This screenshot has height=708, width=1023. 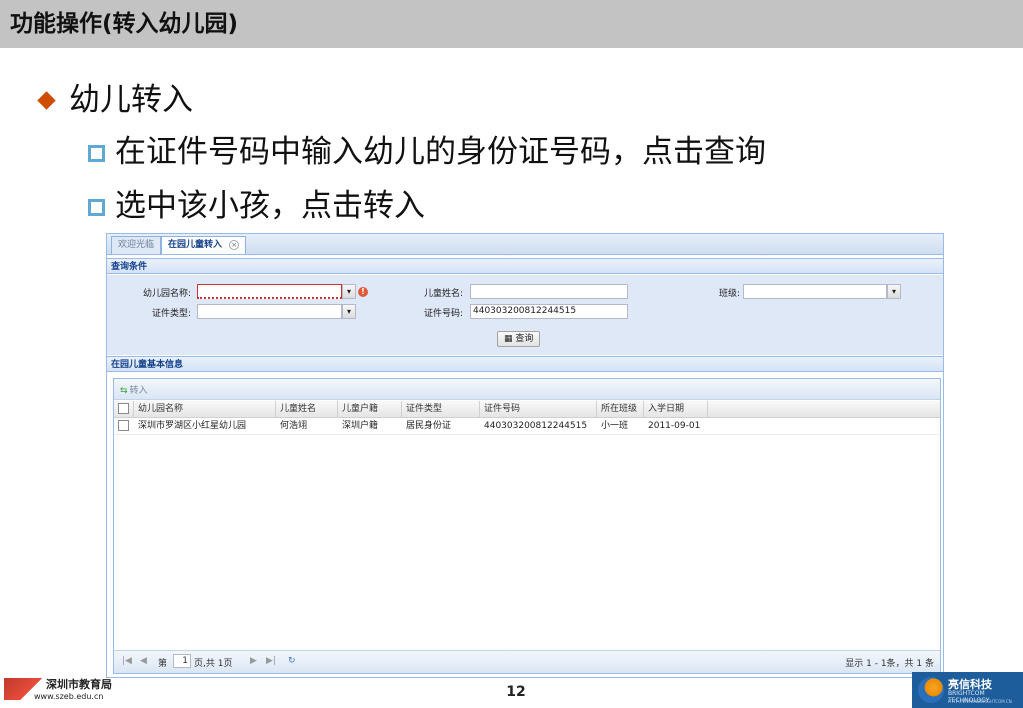 What do you see at coordinates (549, 291) in the screenshot?
I see `child-name-input` at bounding box center [549, 291].